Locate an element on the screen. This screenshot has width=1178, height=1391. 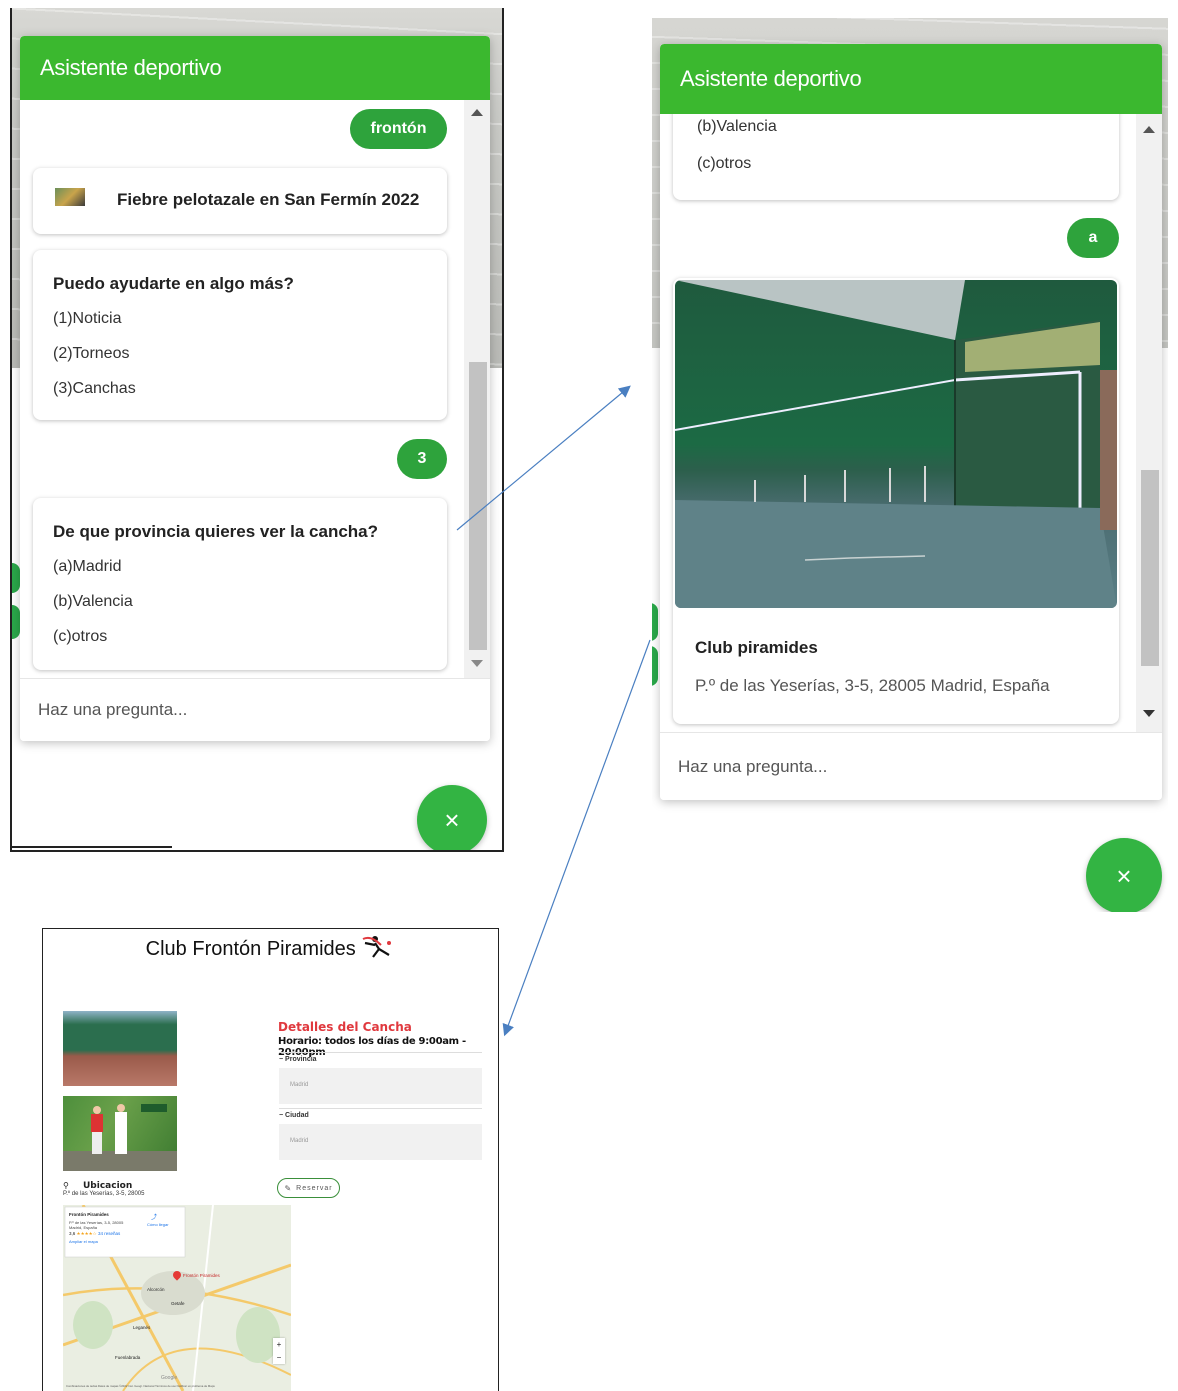
location-label: Ubicacion is located at coordinates (108, 1186).